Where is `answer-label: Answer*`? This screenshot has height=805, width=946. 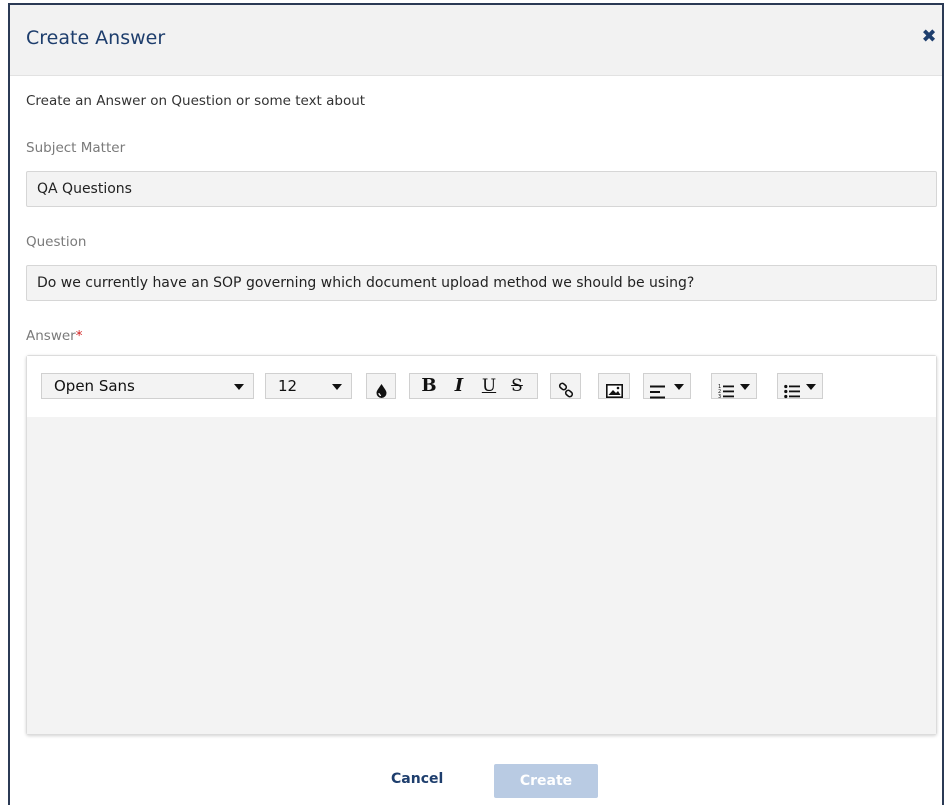 answer-label: Answer* is located at coordinates (54, 336).